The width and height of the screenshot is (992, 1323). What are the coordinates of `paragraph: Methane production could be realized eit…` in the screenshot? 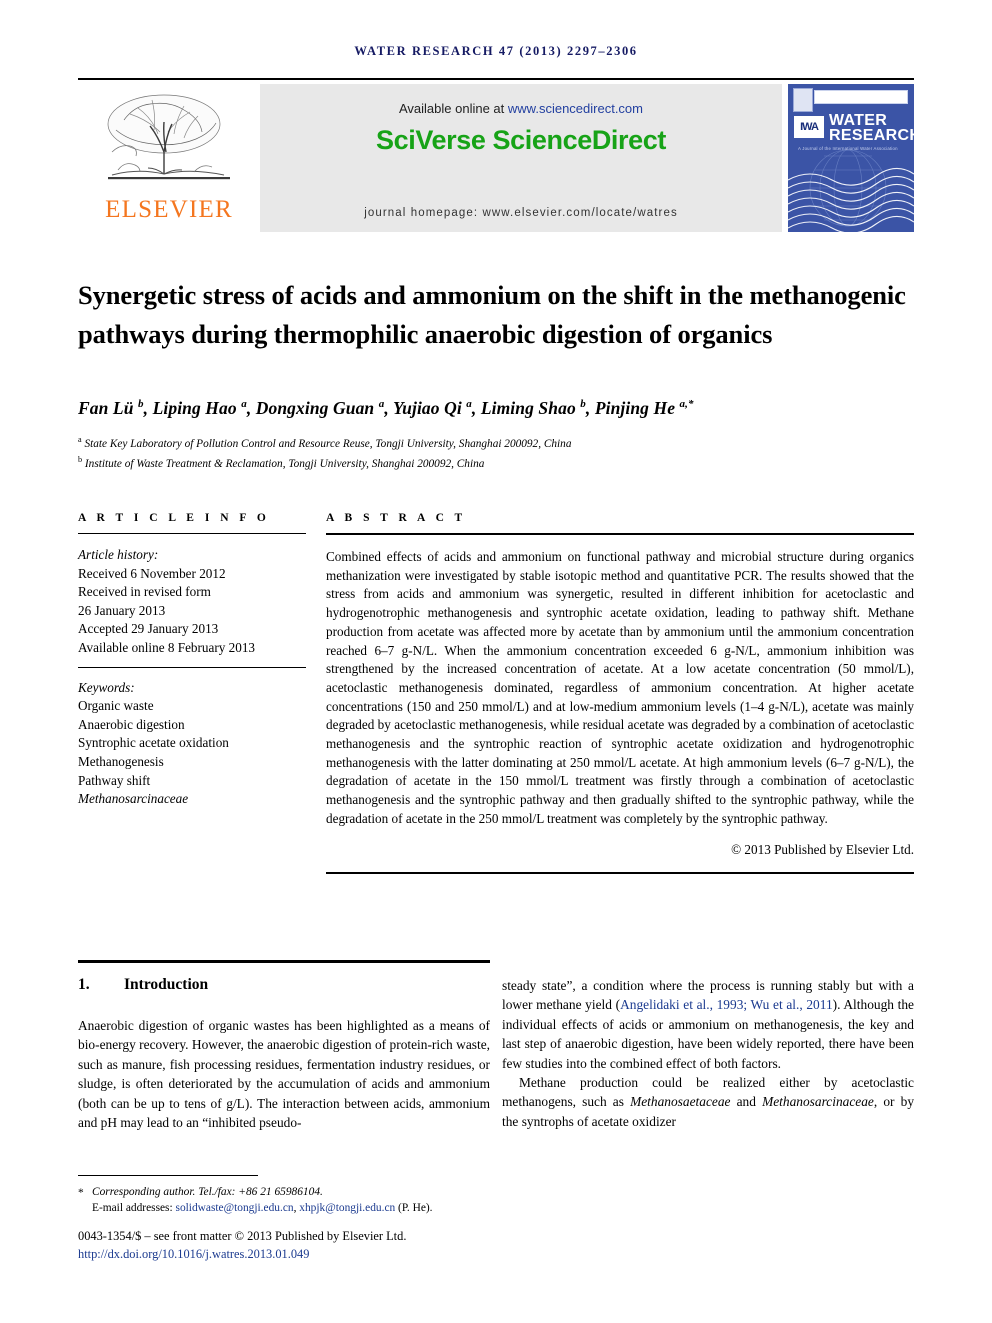 It's located at (708, 1102).